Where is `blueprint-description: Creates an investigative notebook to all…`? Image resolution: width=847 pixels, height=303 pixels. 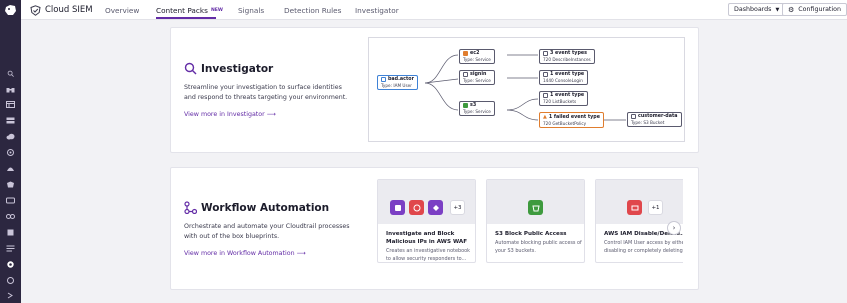 blueprint-description: Creates an investigative notebook to all… is located at coordinates (428, 255).